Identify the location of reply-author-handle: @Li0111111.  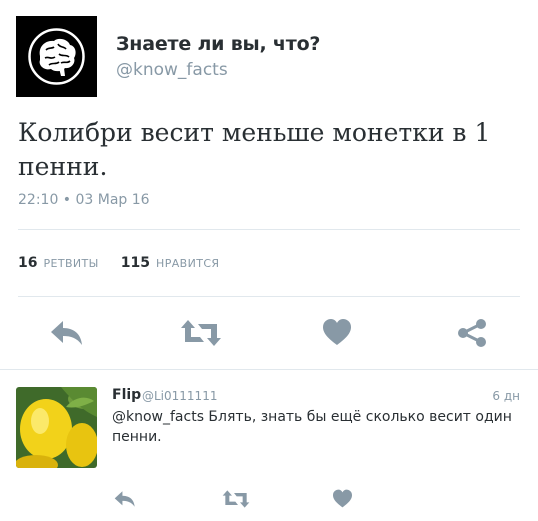
(179, 396).